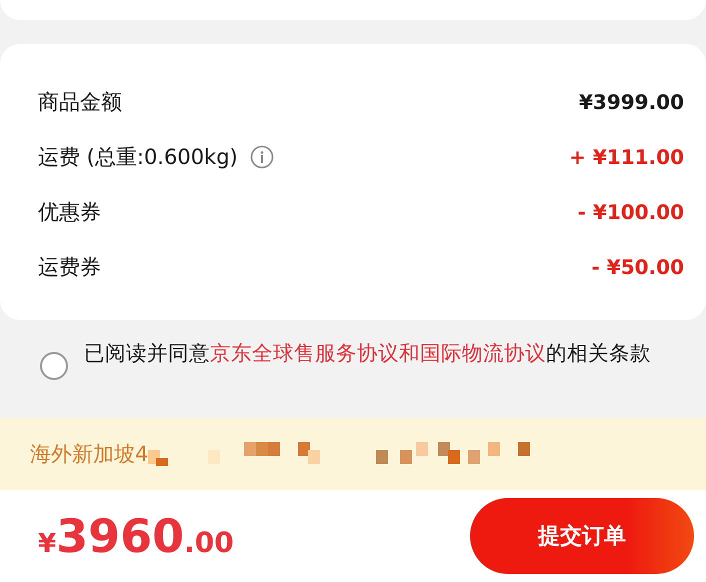 Image resolution: width=706 pixels, height=582 pixels. I want to click on agree-radio, so click(54, 366).